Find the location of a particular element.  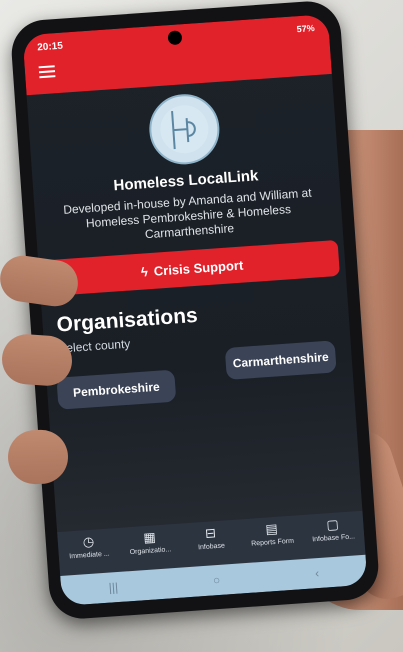

tab-label: Reports Form is located at coordinates (272, 542).